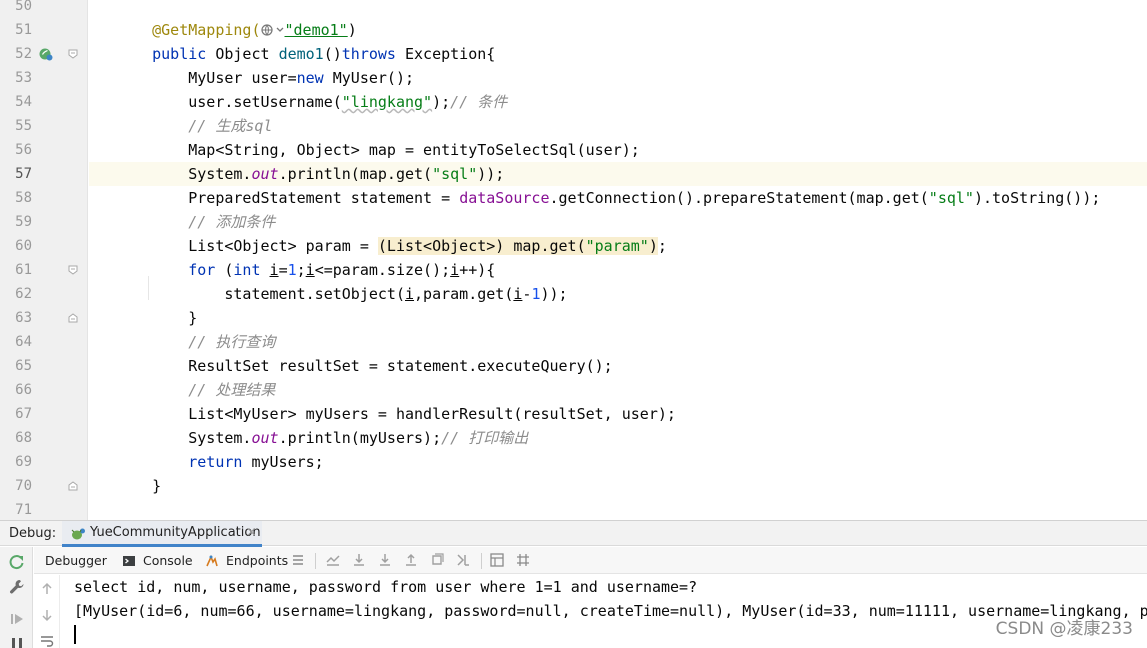 The width and height of the screenshot is (1147, 648). What do you see at coordinates (618, 294) in the screenshot?
I see `code-line-62: statement.setObject(i,param.get(i-1));` at bounding box center [618, 294].